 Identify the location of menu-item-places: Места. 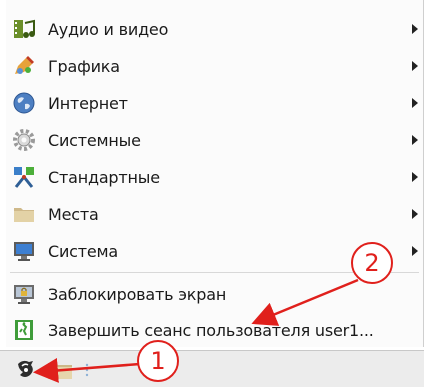
(215, 214).